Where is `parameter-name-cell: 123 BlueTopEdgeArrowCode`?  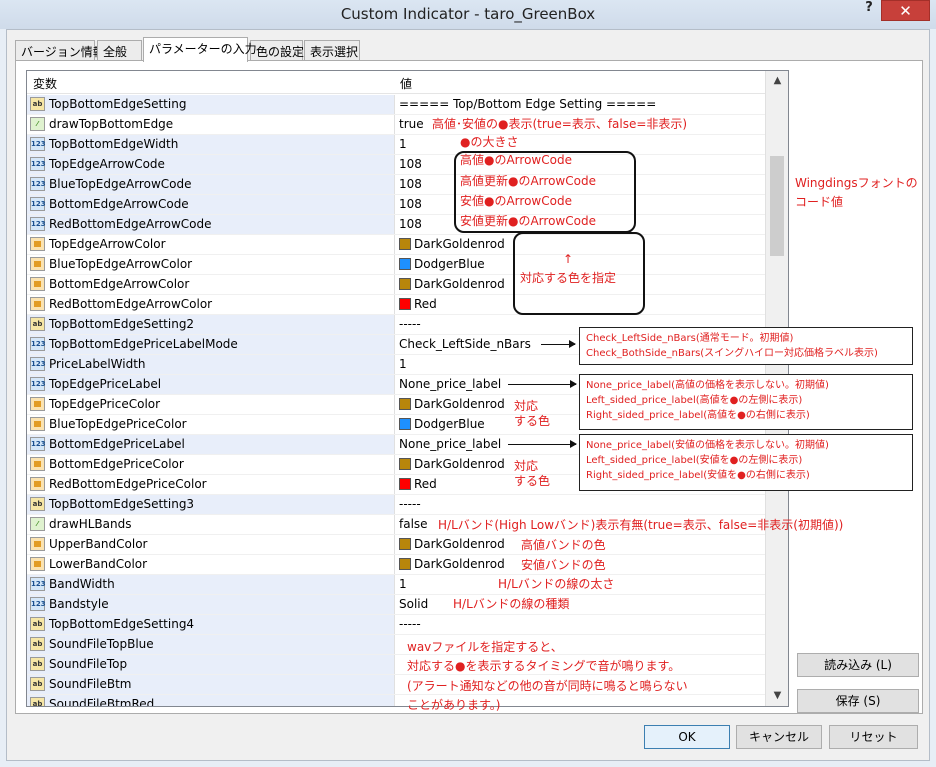 parameter-name-cell: 123 BlueTopEdgeArrowCode is located at coordinates (211, 184).